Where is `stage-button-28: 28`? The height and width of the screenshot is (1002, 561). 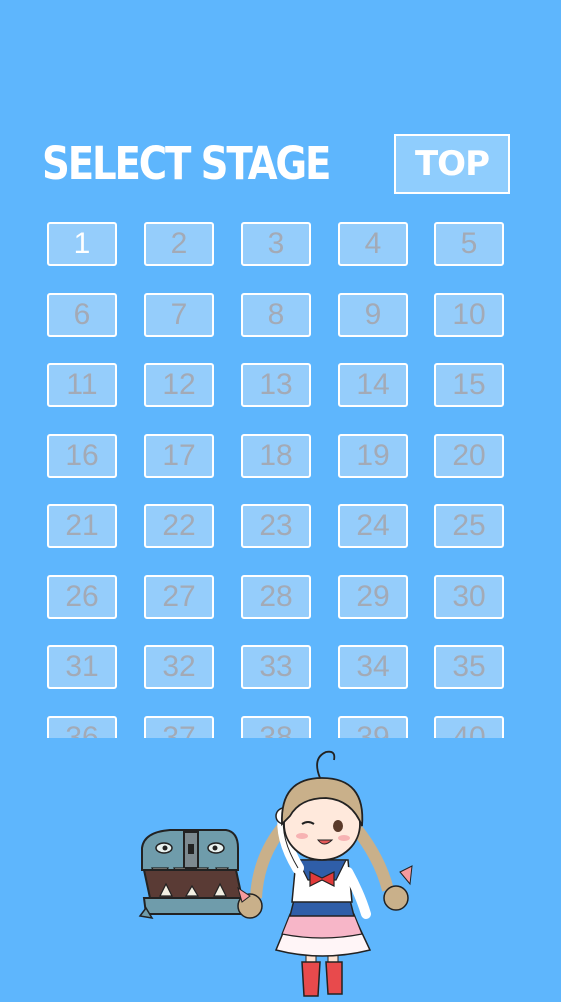 stage-button-28: 28 is located at coordinates (276, 596).